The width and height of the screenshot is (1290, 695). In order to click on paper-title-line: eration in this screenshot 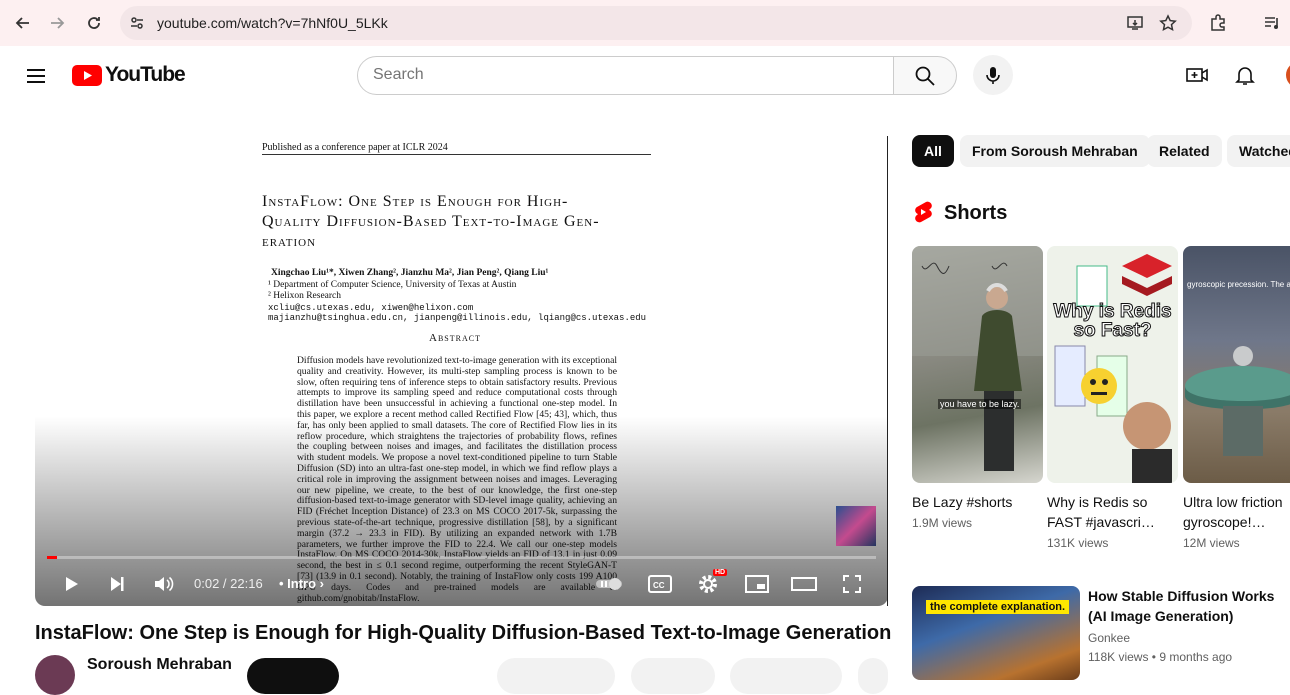, I will do `click(289, 241)`.